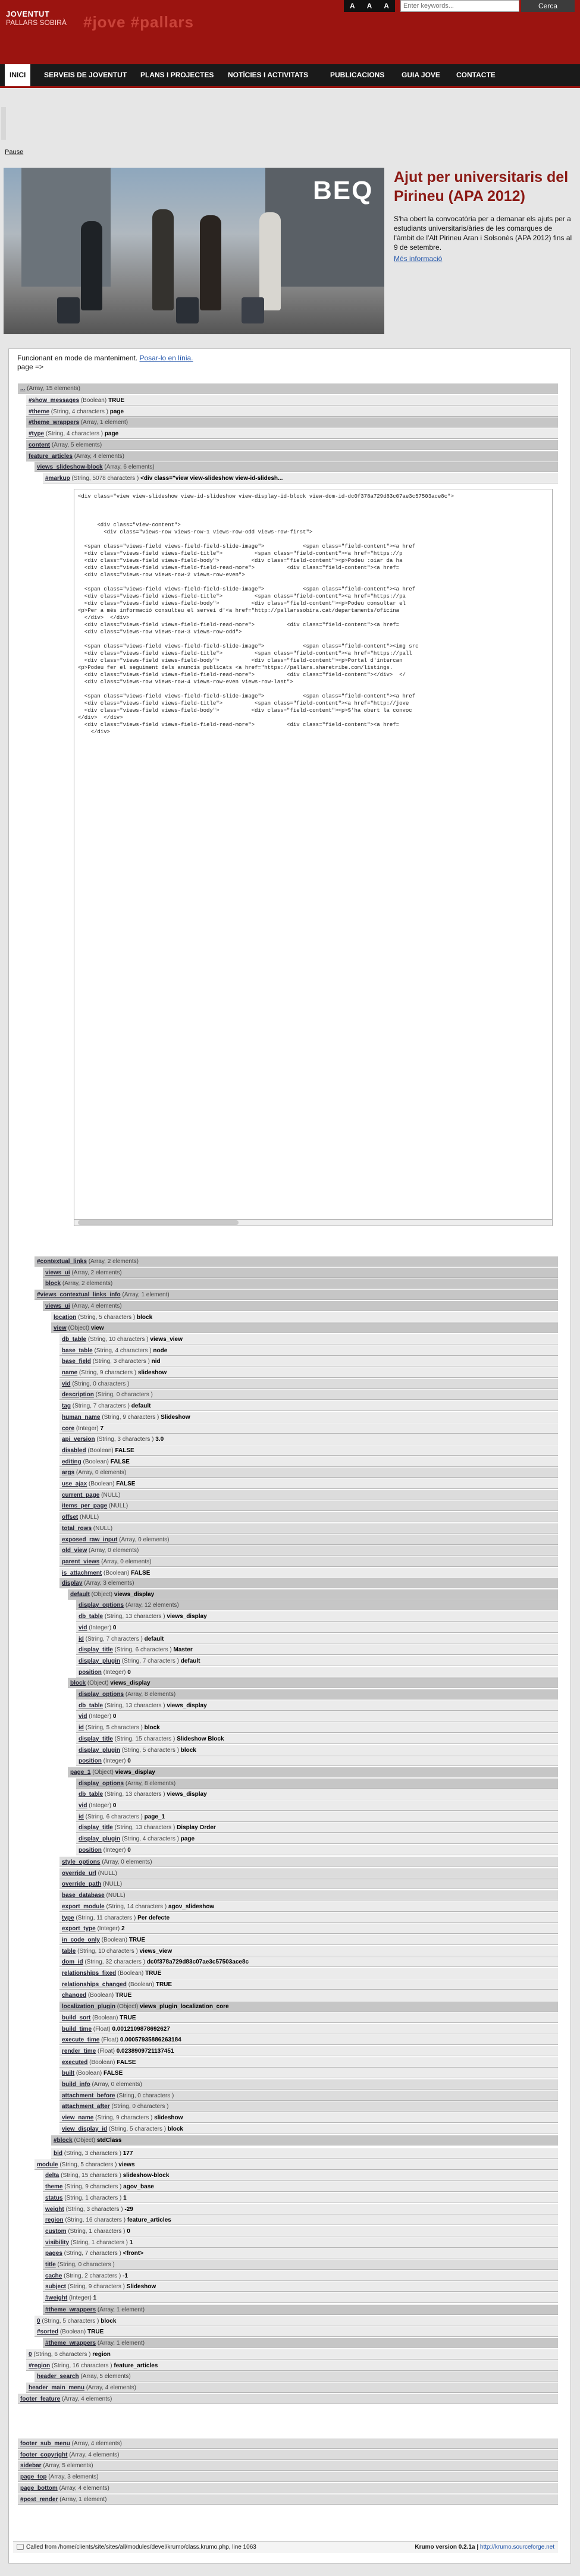 This screenshot has width=580, height=2576. What do you see at coordinates (57, 2242) in the screenshot?
I see `krumo-key: visibility` at bounding box center [57, 2242].